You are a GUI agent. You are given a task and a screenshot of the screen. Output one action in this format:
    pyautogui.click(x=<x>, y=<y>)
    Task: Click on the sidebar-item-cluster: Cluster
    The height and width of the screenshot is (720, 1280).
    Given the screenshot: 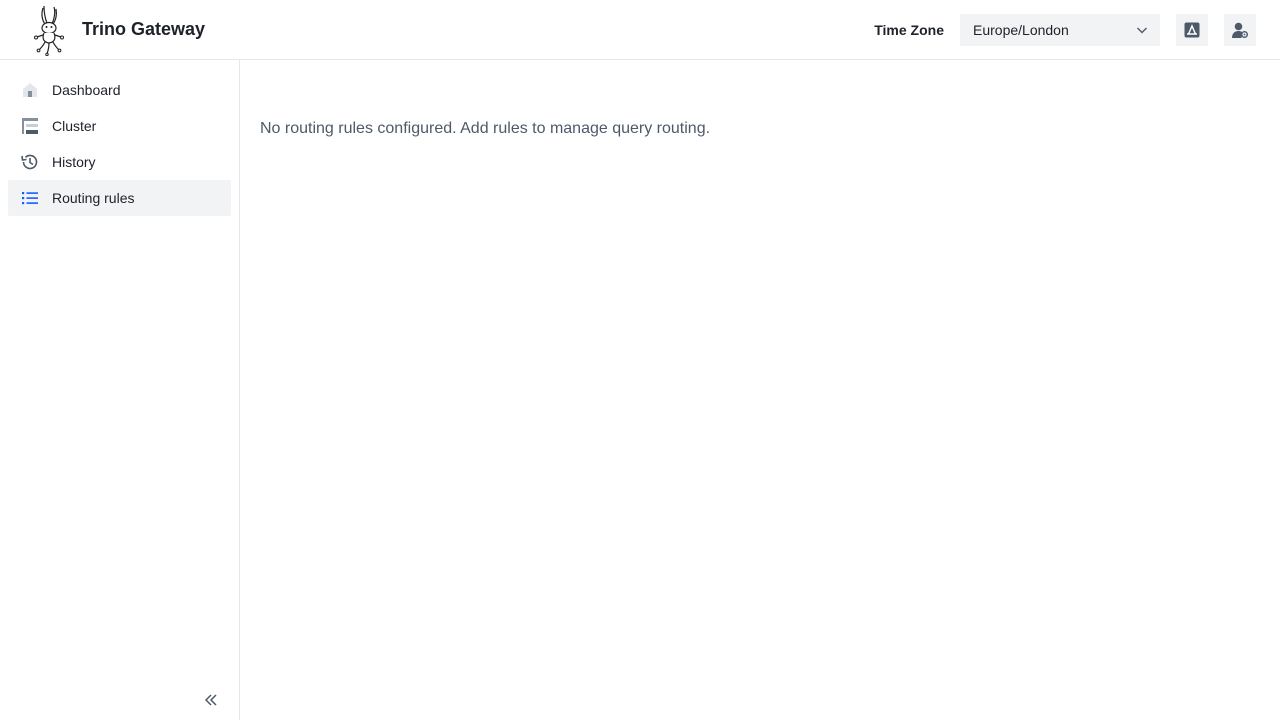 What is the action you would take?
    pyautogui.click(x=119, y=126)
    